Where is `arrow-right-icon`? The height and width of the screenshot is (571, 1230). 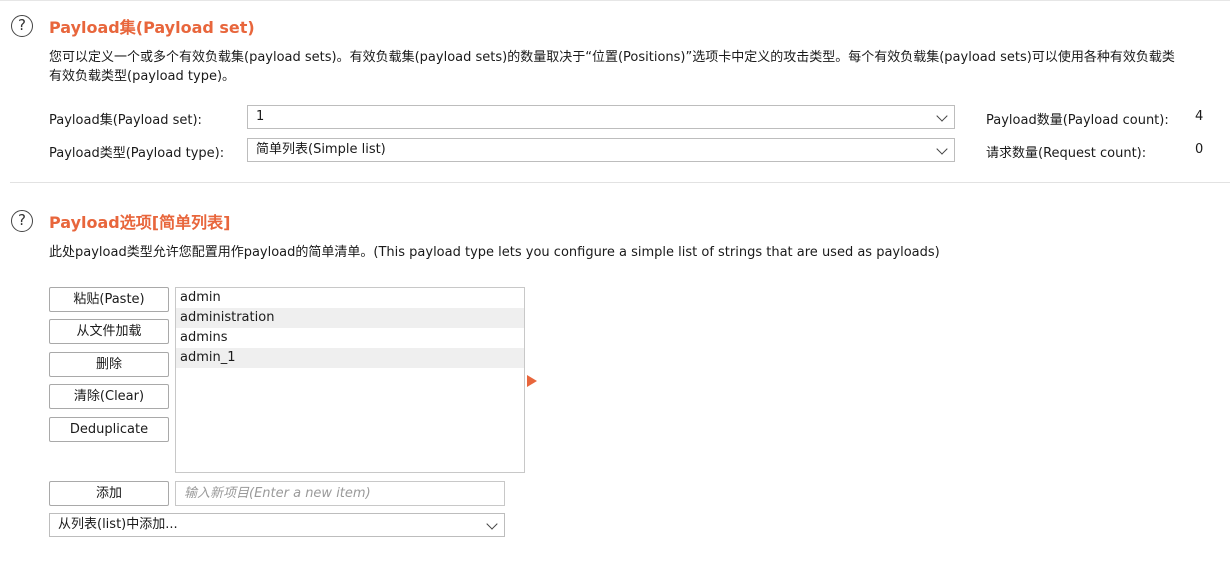 arrow-right-icon is located at coordinates (532, 381).